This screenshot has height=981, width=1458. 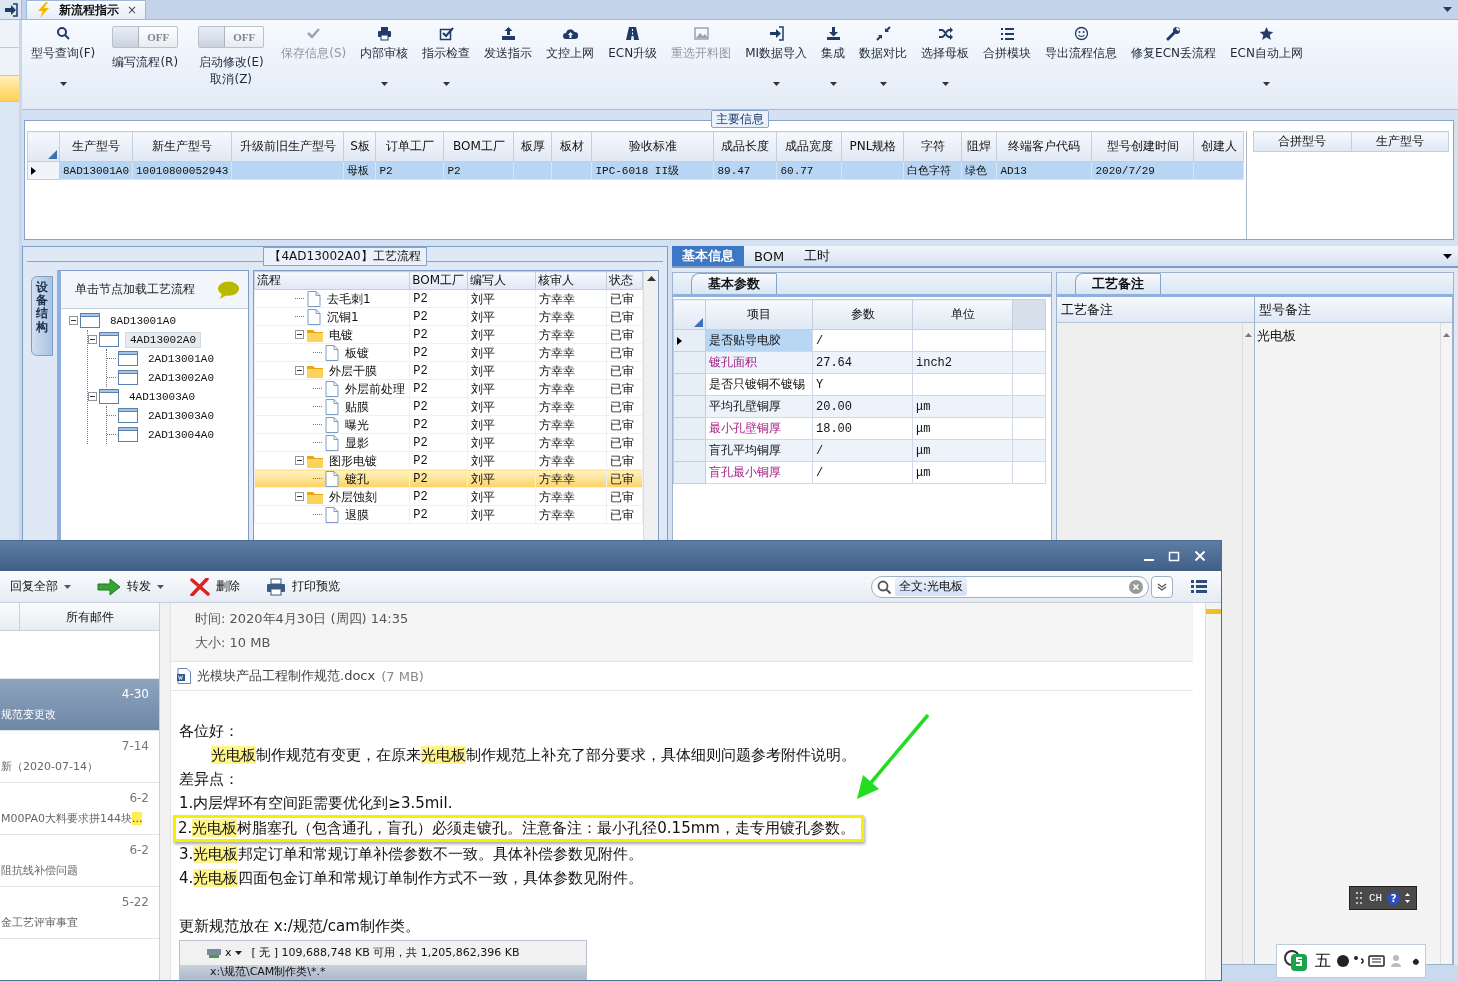 I want to click on toolbar-button: 打印预览, so click(x=301, y=586).